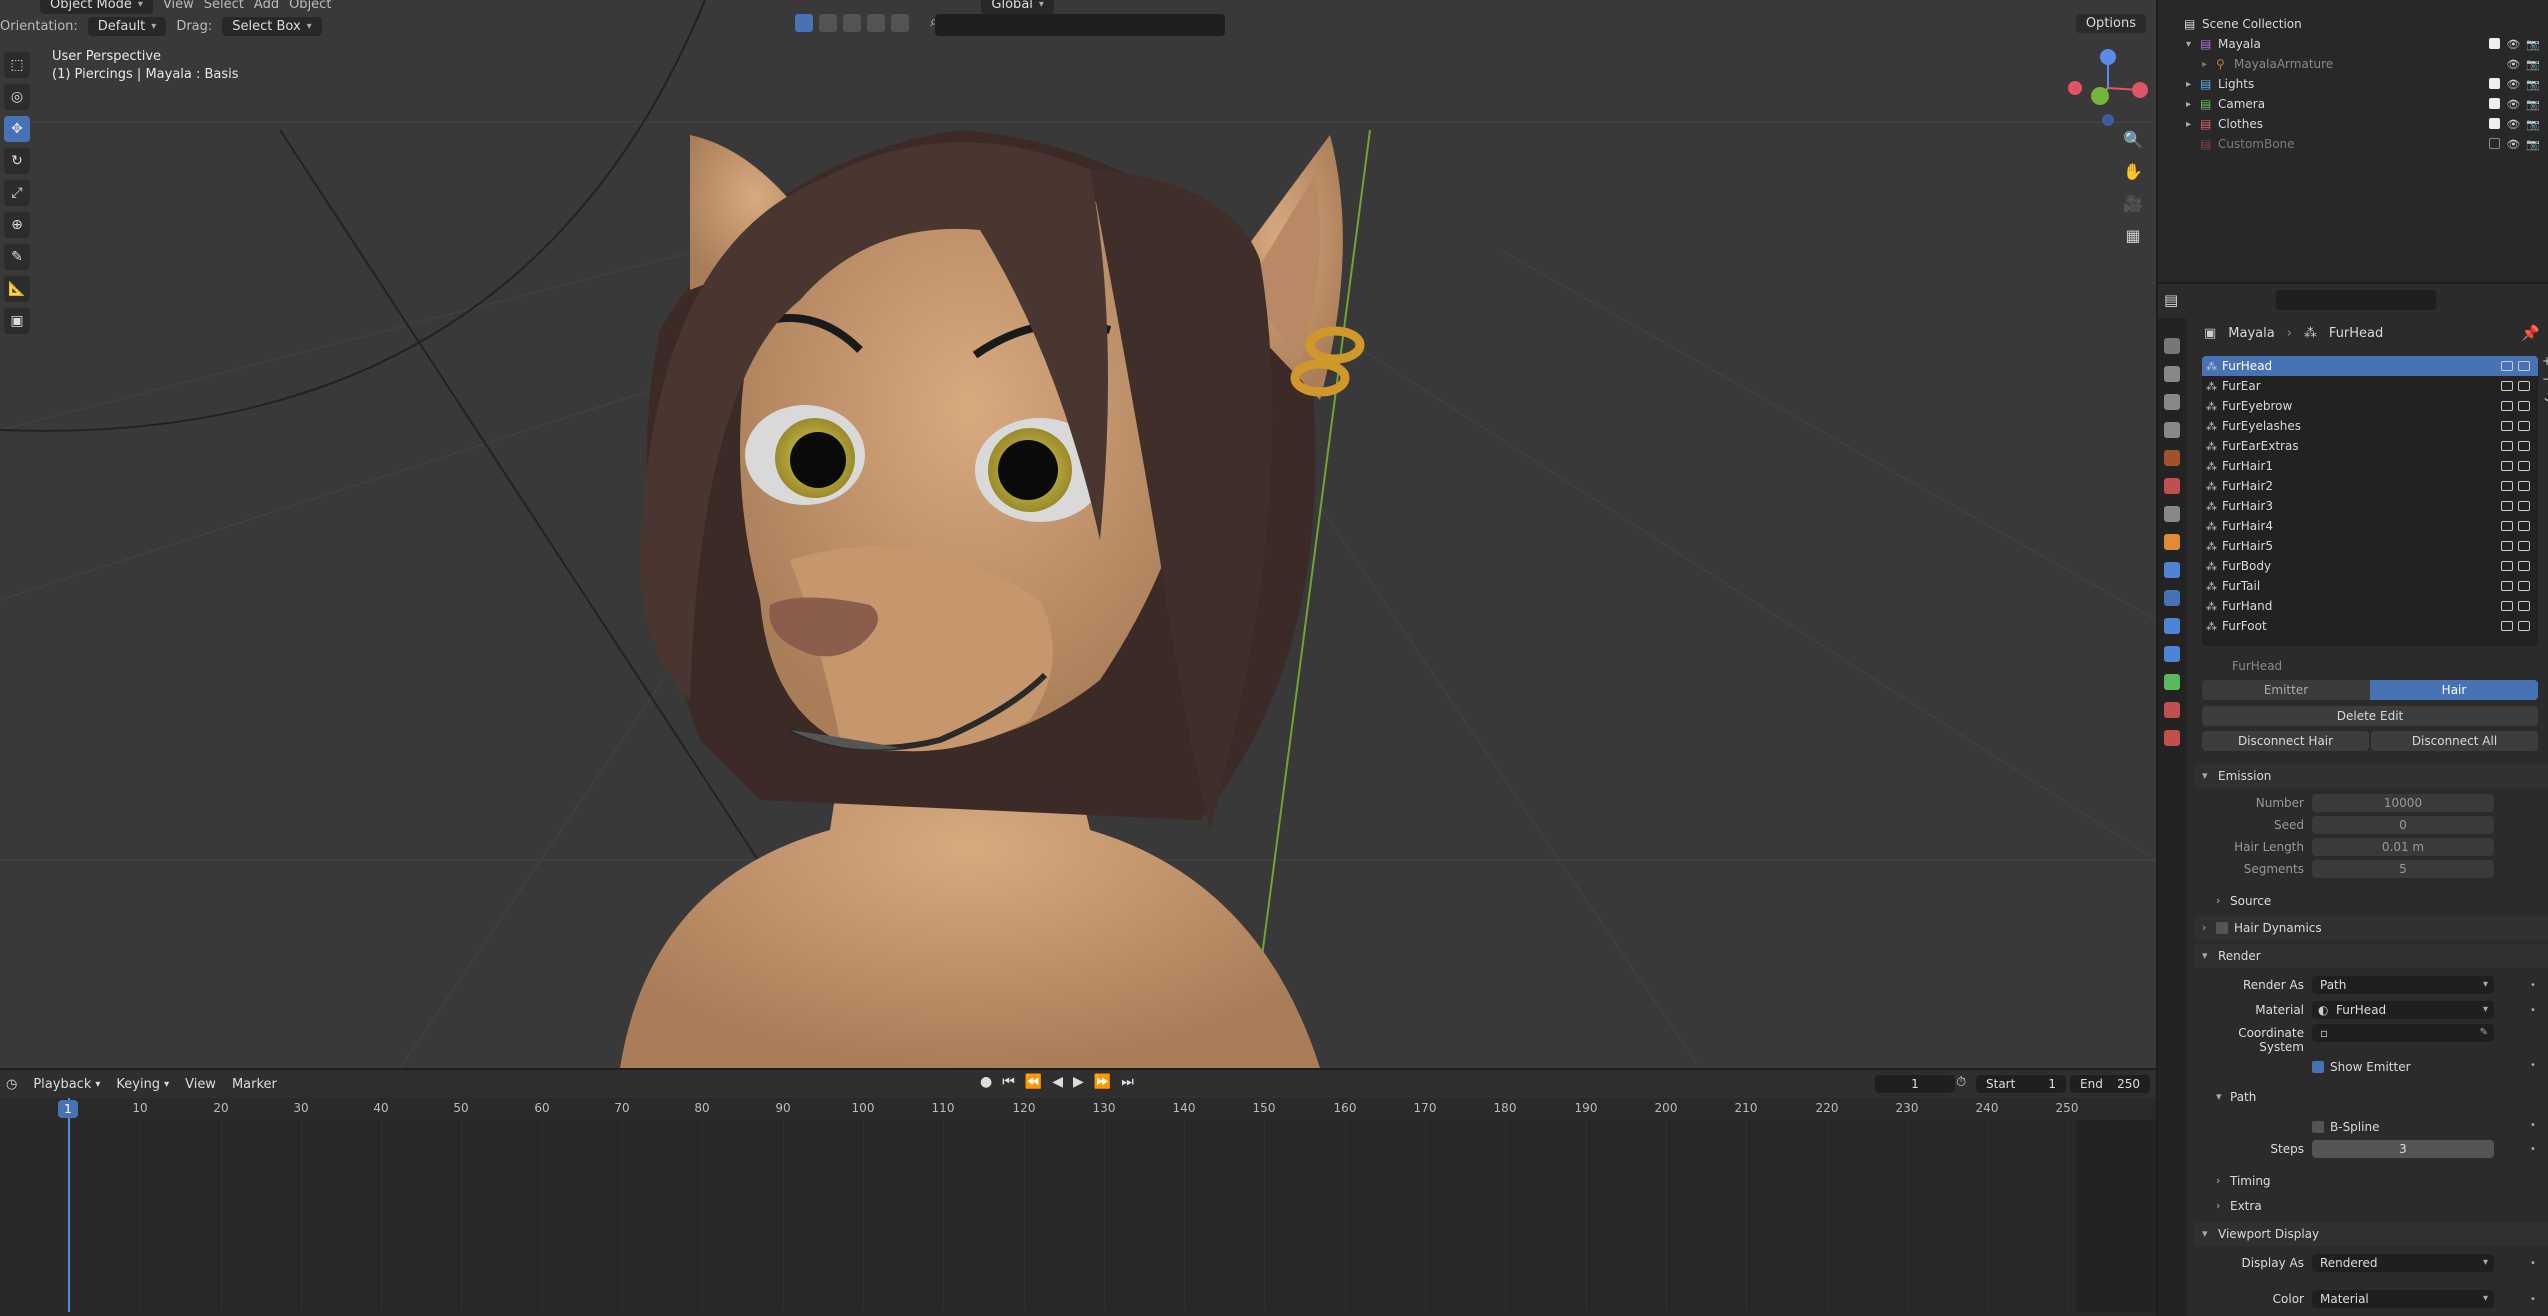 The image size is (2548, 1316). What do you see at coordinates (17, 193) in the screenshot?
I see `scale-tool: ⤢` at bounding box center [17, 193].